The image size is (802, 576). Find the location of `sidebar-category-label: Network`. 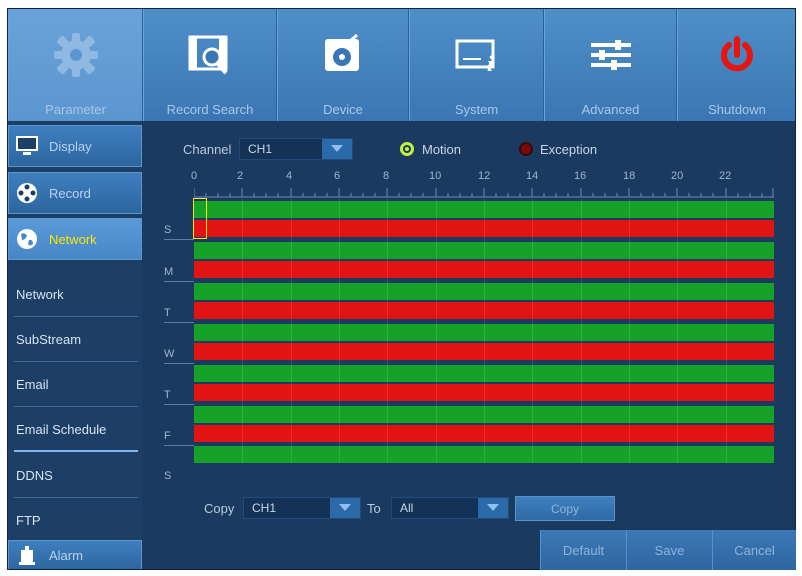

sidebar-category-label: Network is located at coordinates (73, 239).